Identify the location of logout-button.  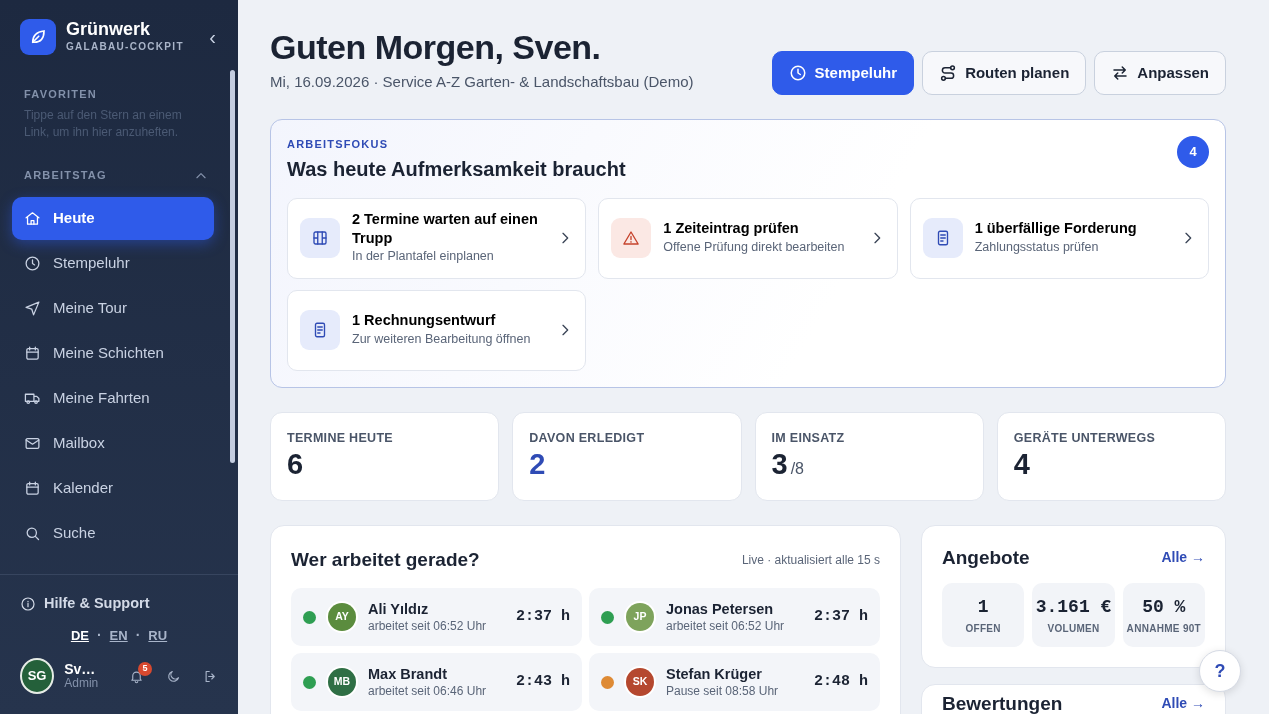
(210, 676).